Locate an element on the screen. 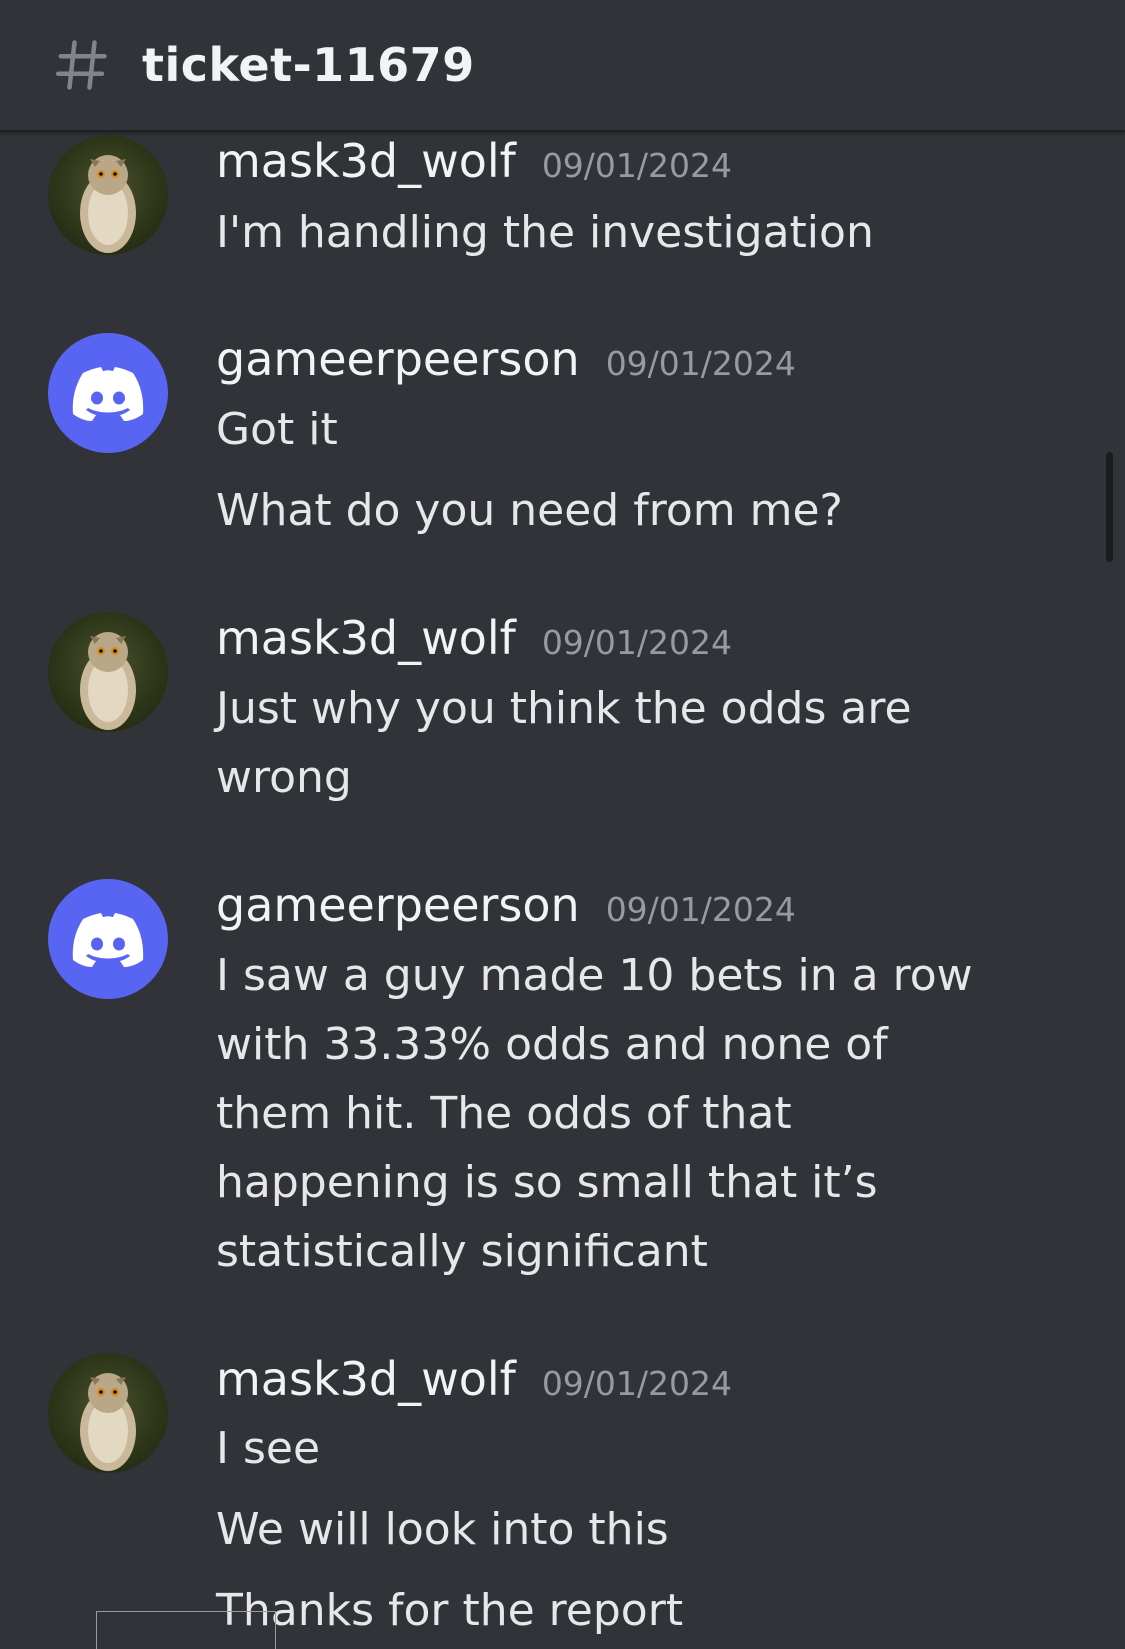 This screenshot has width=1125, height=1649. message-text: I see is located at coordinates (268, 1448).